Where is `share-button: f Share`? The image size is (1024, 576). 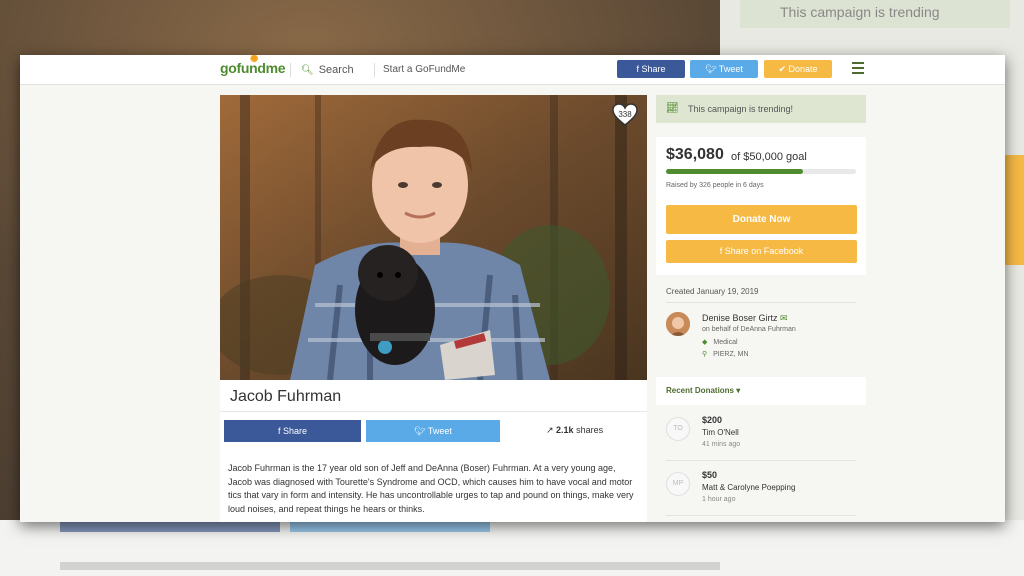 share-button: f Share is located at coordinates (292, 431).